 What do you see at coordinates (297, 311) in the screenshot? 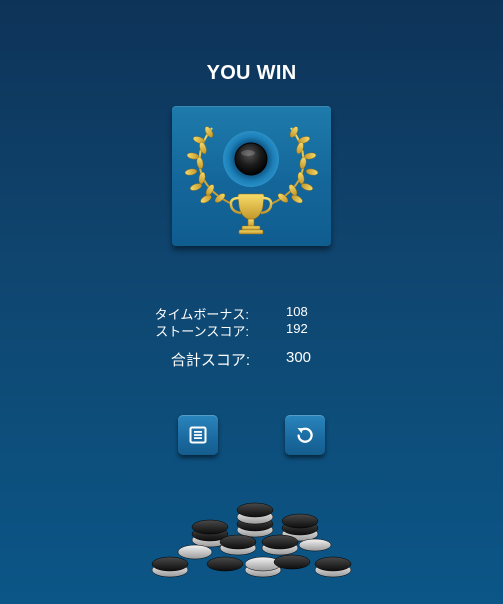
I see `time-bonus-value: 108` at bounding box center [297, 311].